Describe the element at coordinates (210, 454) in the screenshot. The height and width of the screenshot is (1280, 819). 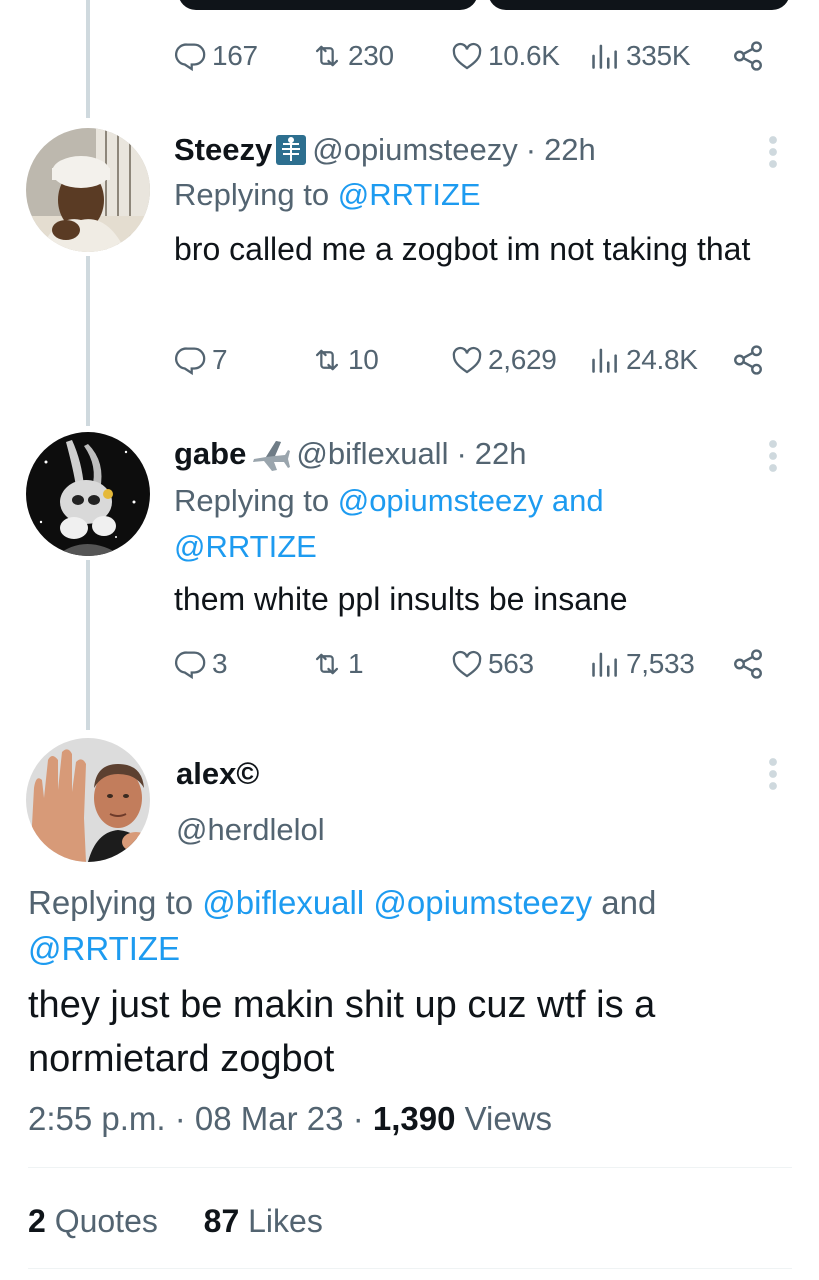
I see `display-name: gabe` at that location.